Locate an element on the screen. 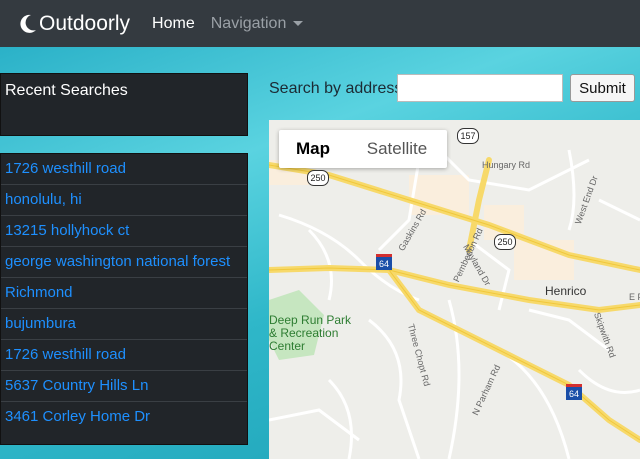 This screenshot has width=640, height=459. road-label-e-p: E P is located at coordinates (634, 297).